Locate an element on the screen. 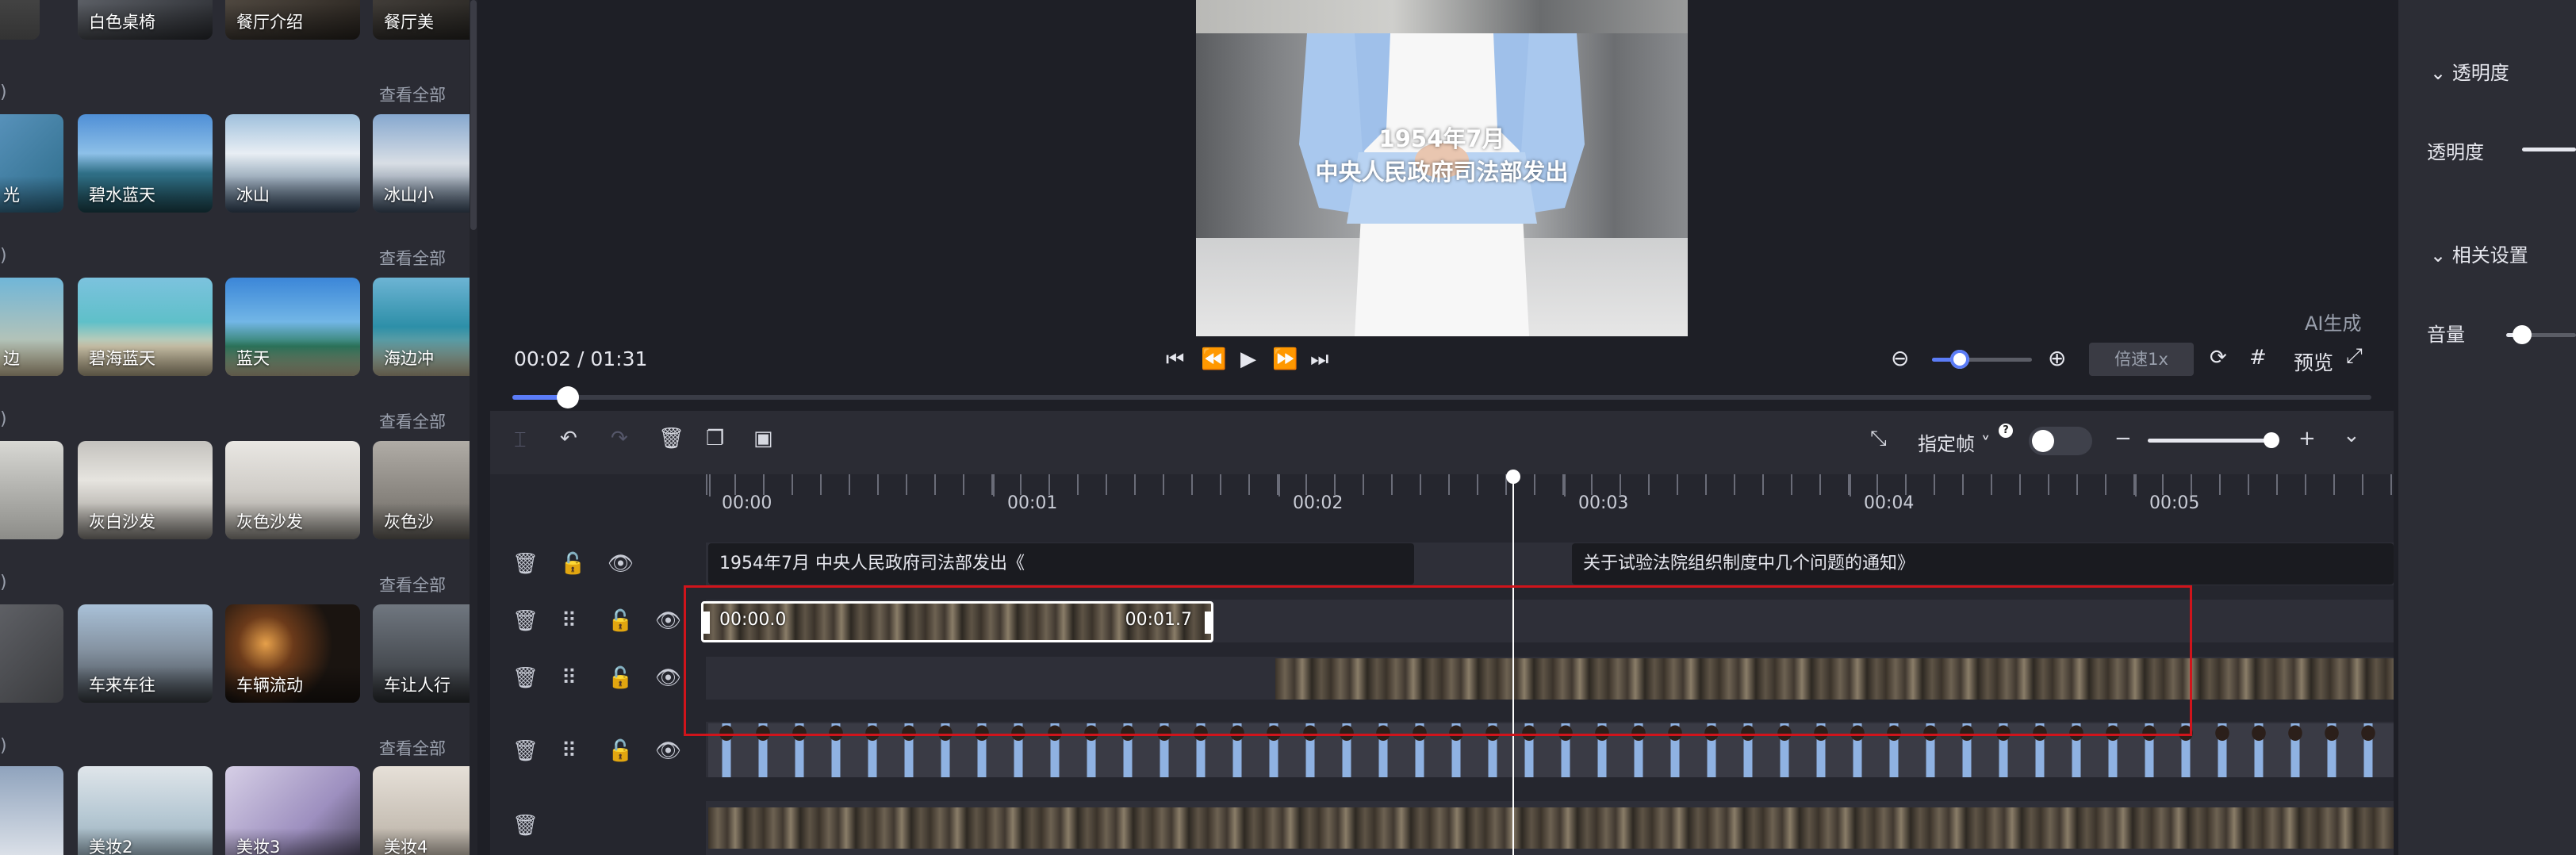 The image size is (2576, 855). video-preview: 1954年7月 中央人民政府司法部发出 is located at coordinates (1442, 168).